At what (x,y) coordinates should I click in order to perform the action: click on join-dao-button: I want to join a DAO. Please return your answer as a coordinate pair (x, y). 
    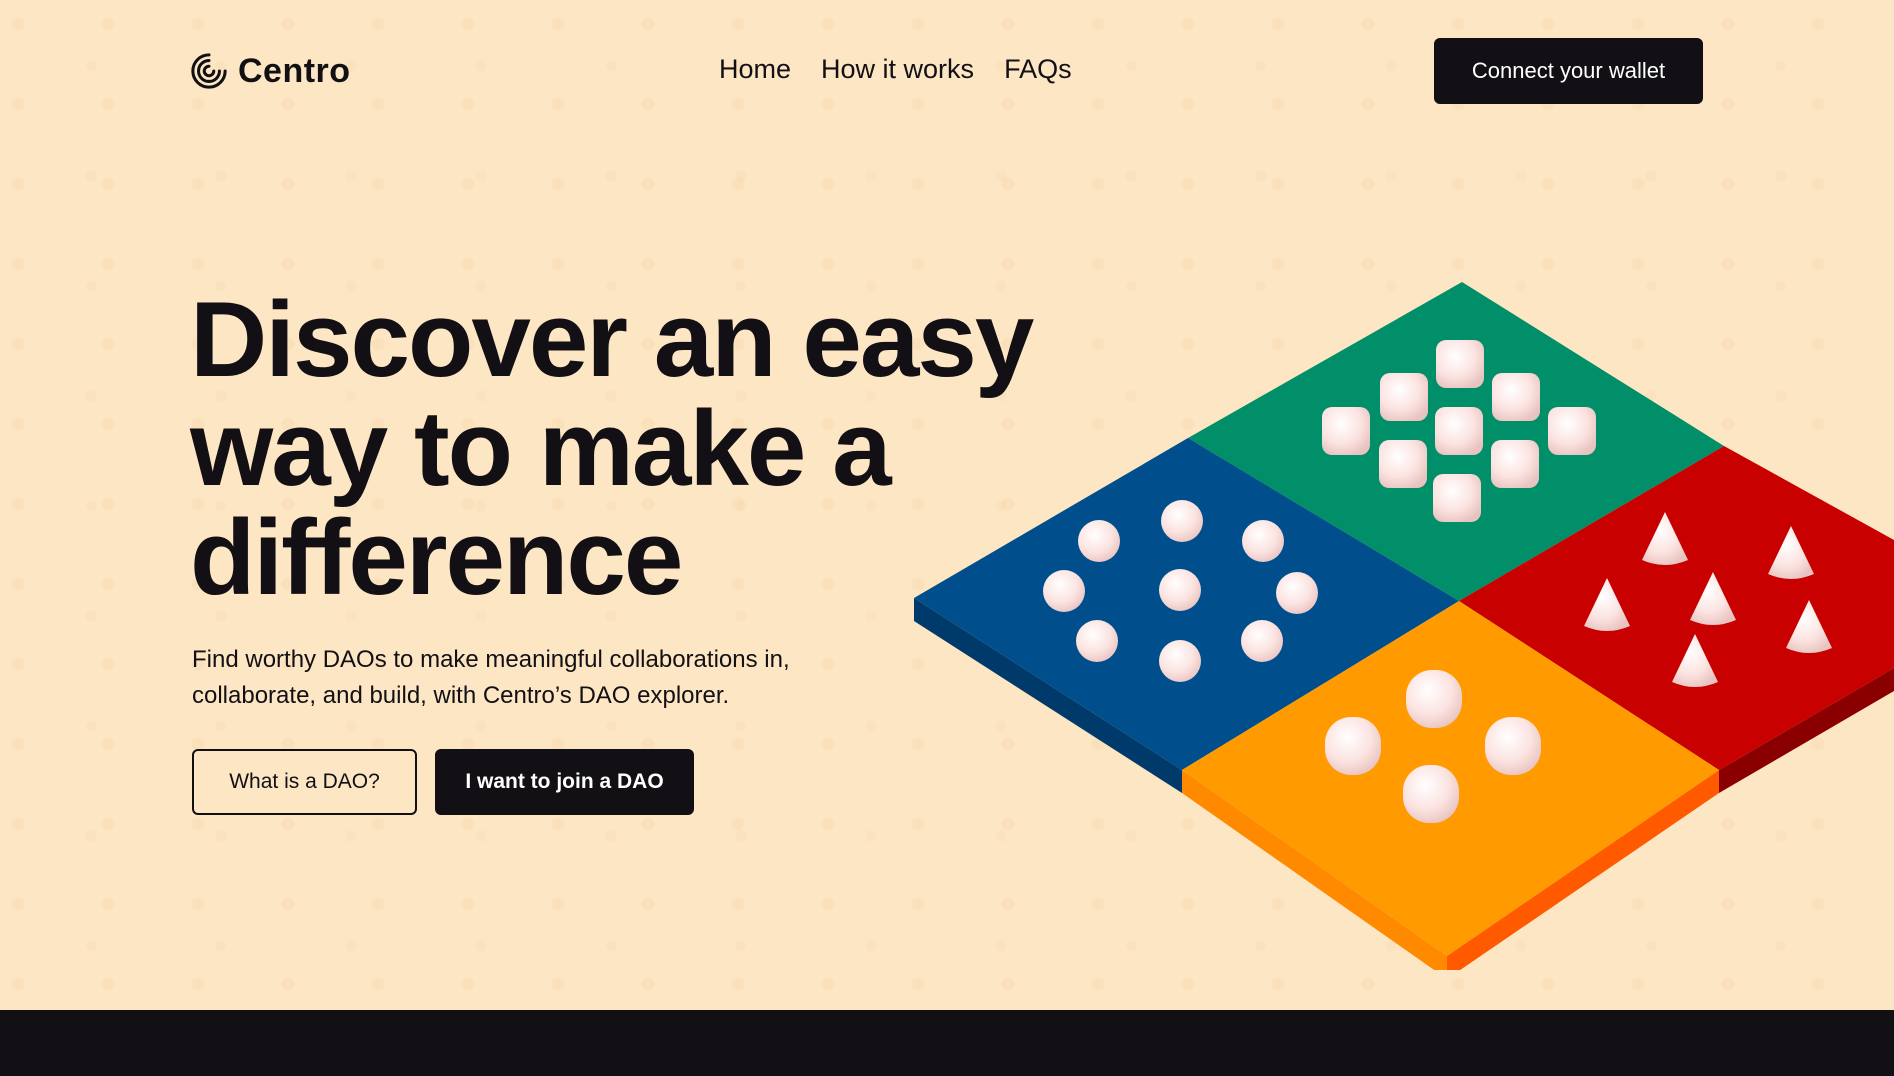
    Looking at the image, I should click on (564, 782).